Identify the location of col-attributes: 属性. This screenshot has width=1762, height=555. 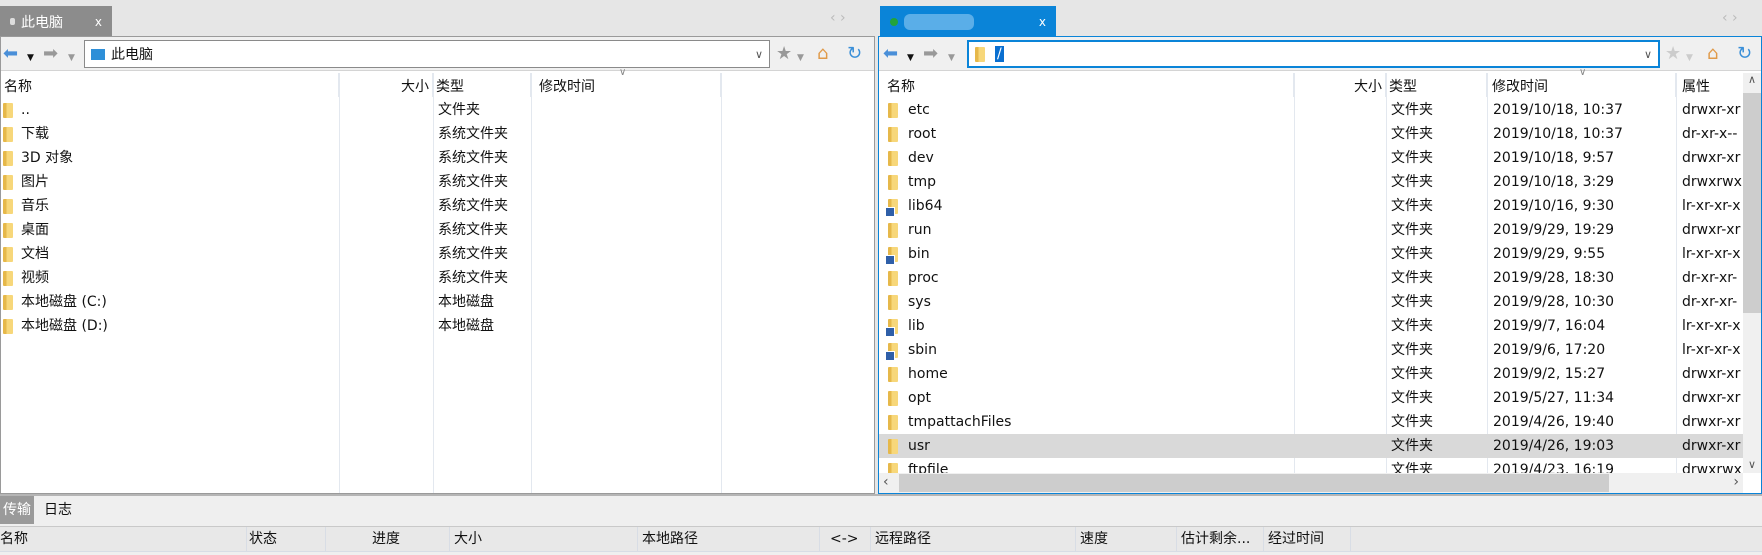
(1711, 85).